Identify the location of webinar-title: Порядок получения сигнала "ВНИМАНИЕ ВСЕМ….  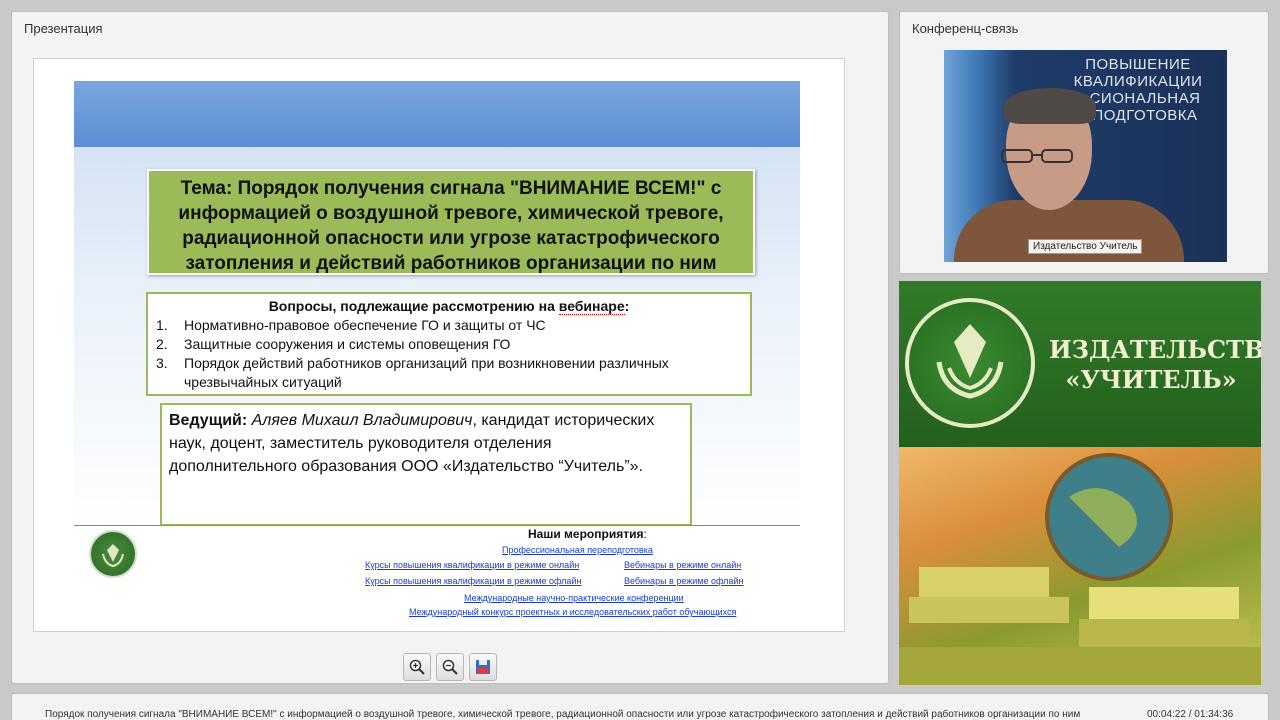
(563, 714).